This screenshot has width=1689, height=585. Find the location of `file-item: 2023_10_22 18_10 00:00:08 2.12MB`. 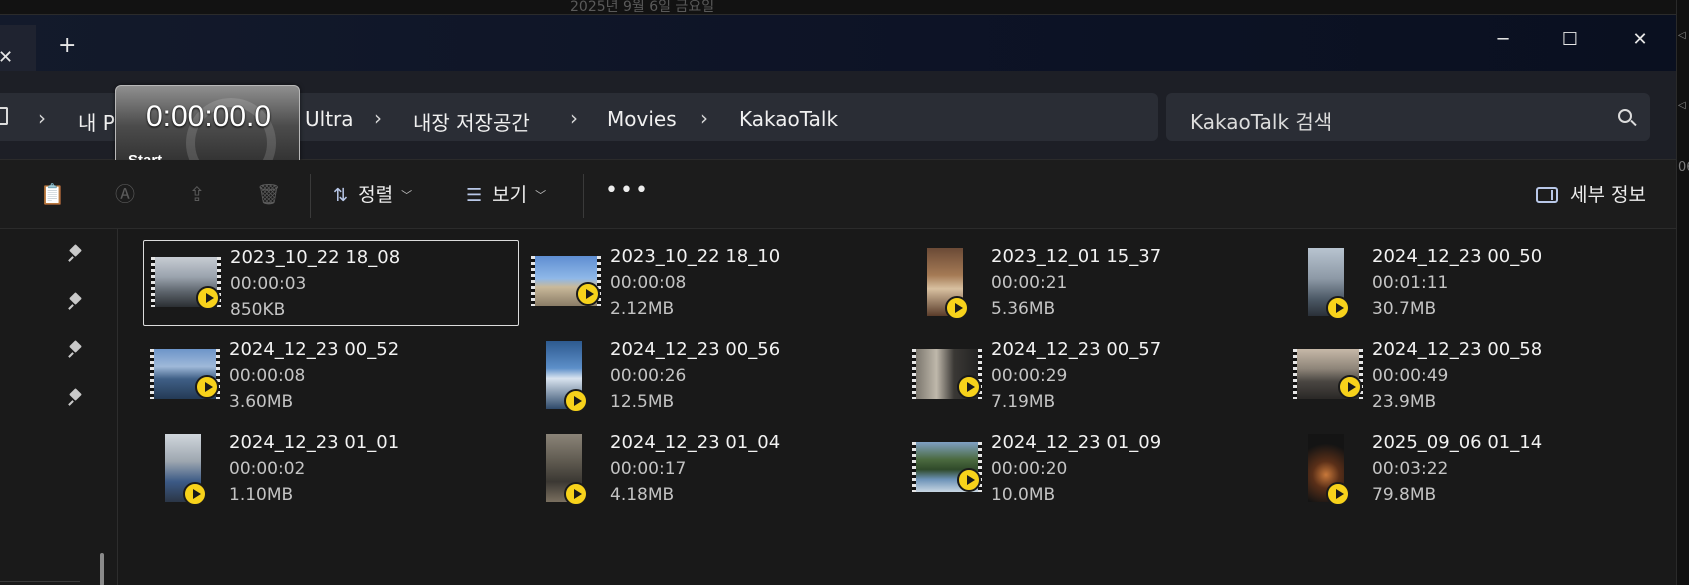

file-item: 2023_10_22 18_10 00:00:08 2.12MB is located at coordinates (712, 283).